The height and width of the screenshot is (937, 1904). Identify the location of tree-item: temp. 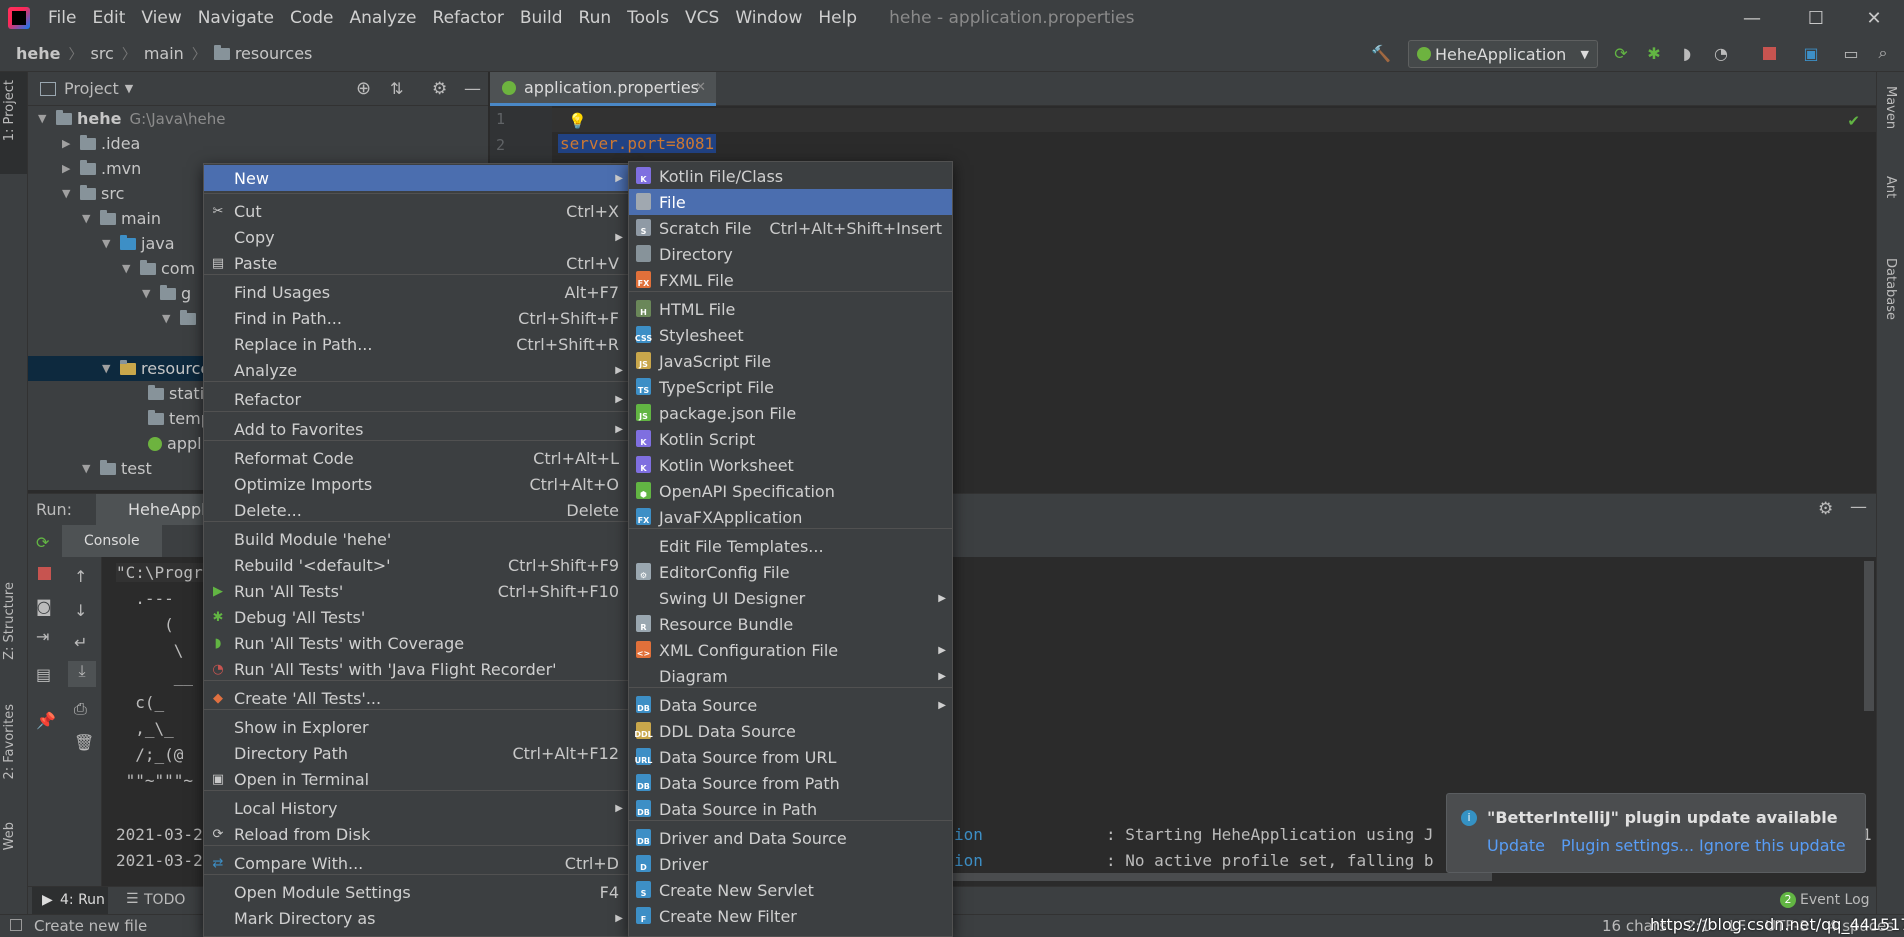
(179, 418).